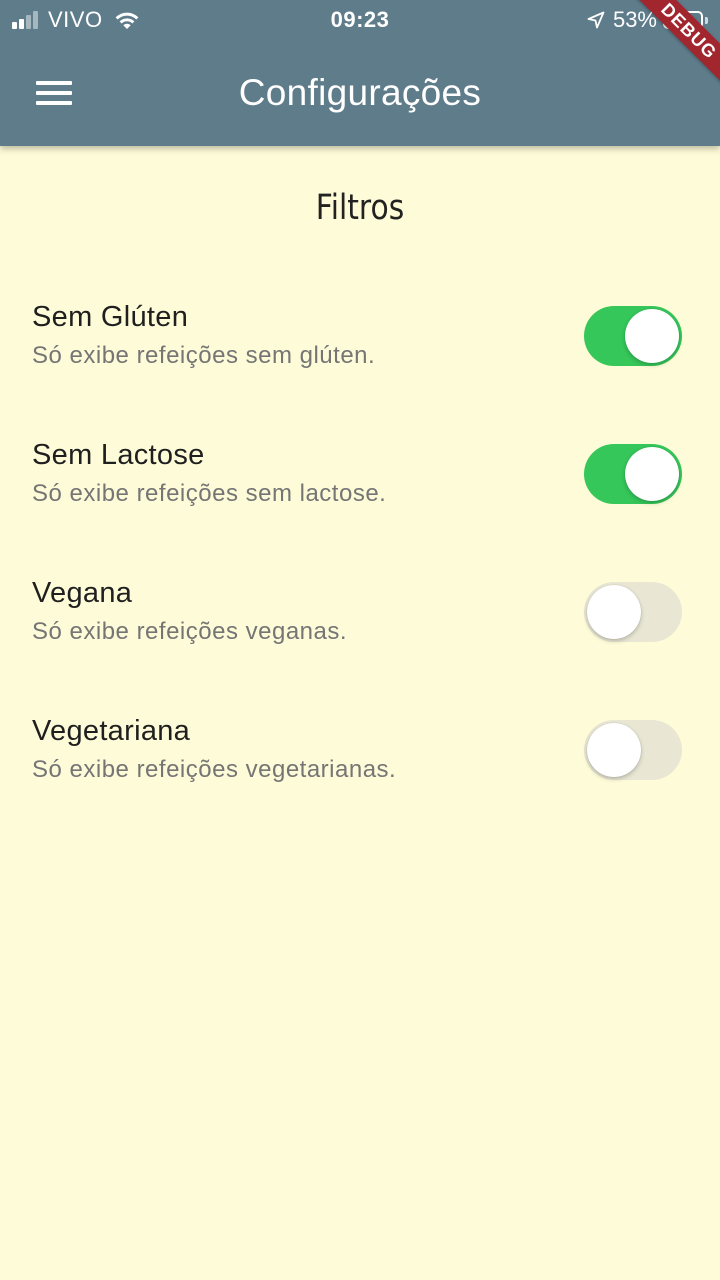 This screenshot has width=720, height=1280. I want to click on filter-subtitle: Só exibe refeições sem glúten., so click(204, 355).